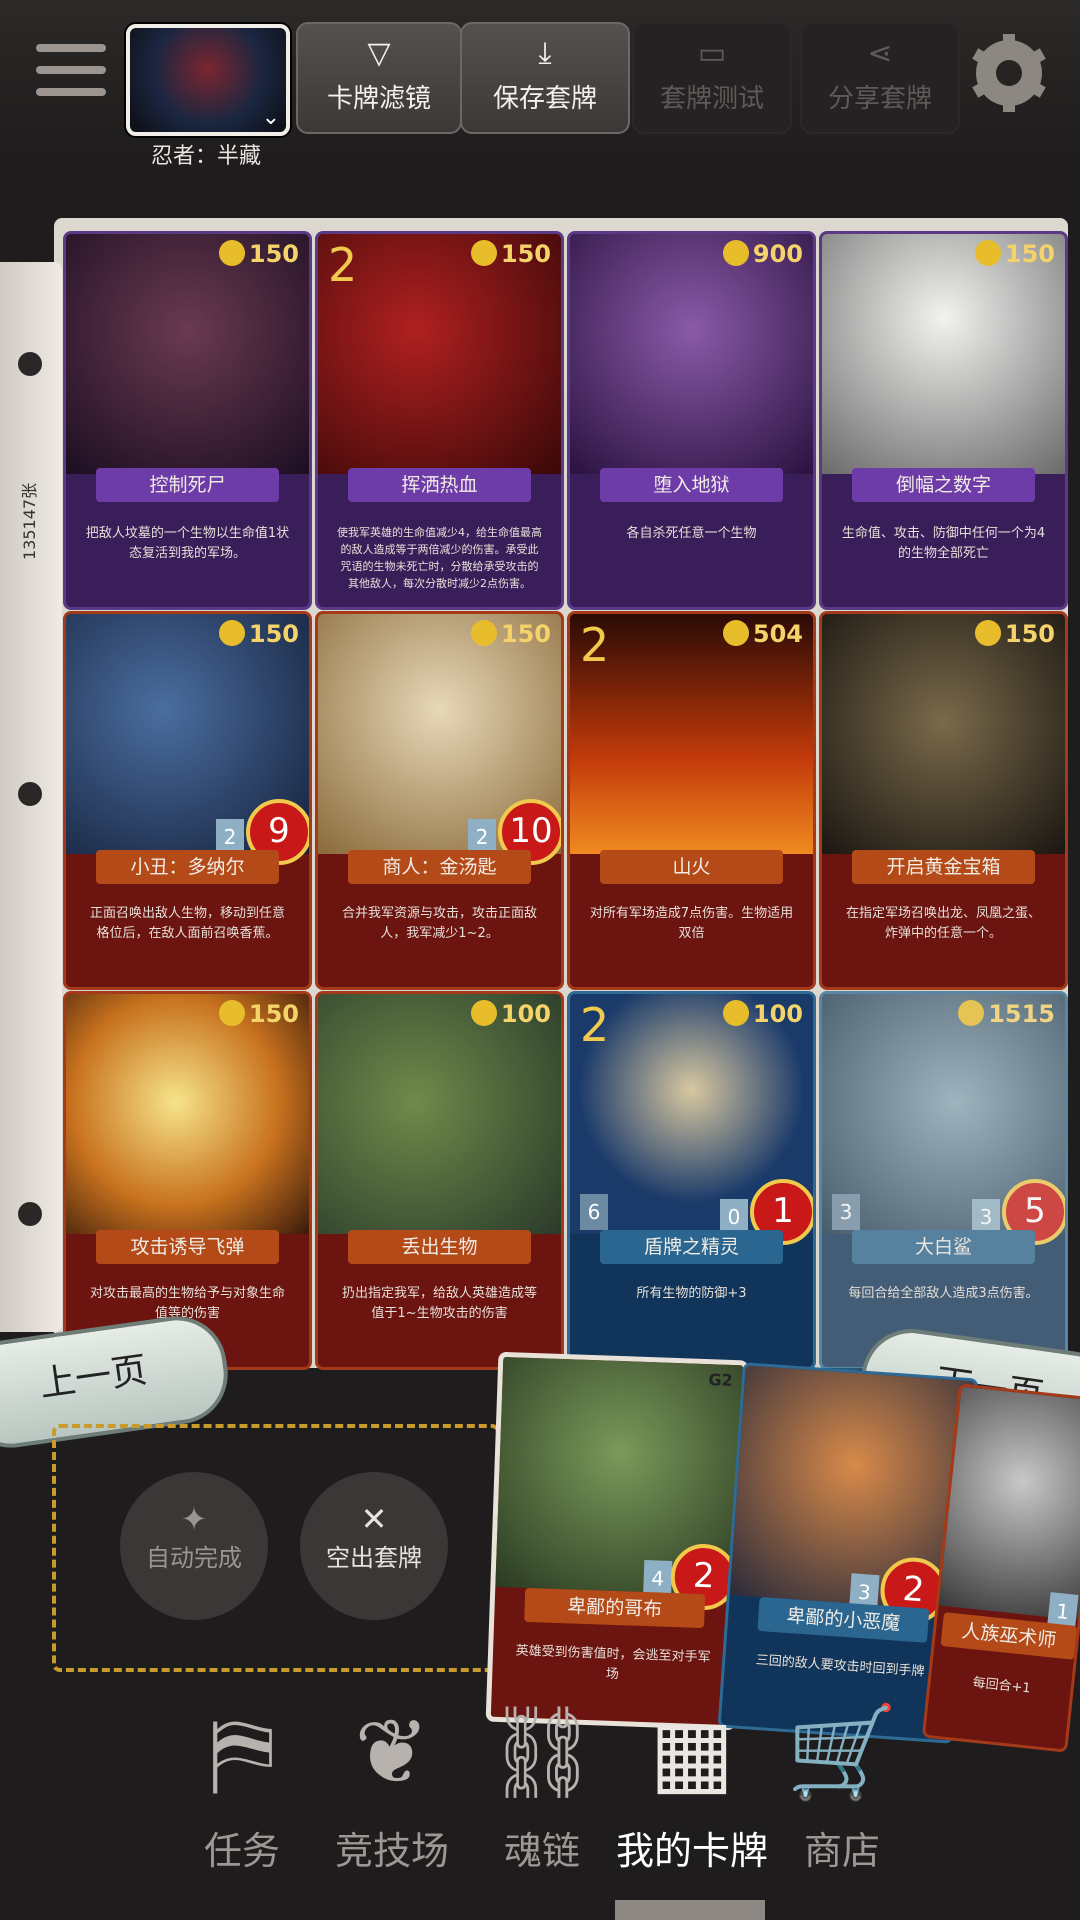 This screenshot has width=1080, height=1920. What do you see at coordinates (880, 53) in the screenshot?
I see `share-icon: ⋖` at bounding box center [880, 53].